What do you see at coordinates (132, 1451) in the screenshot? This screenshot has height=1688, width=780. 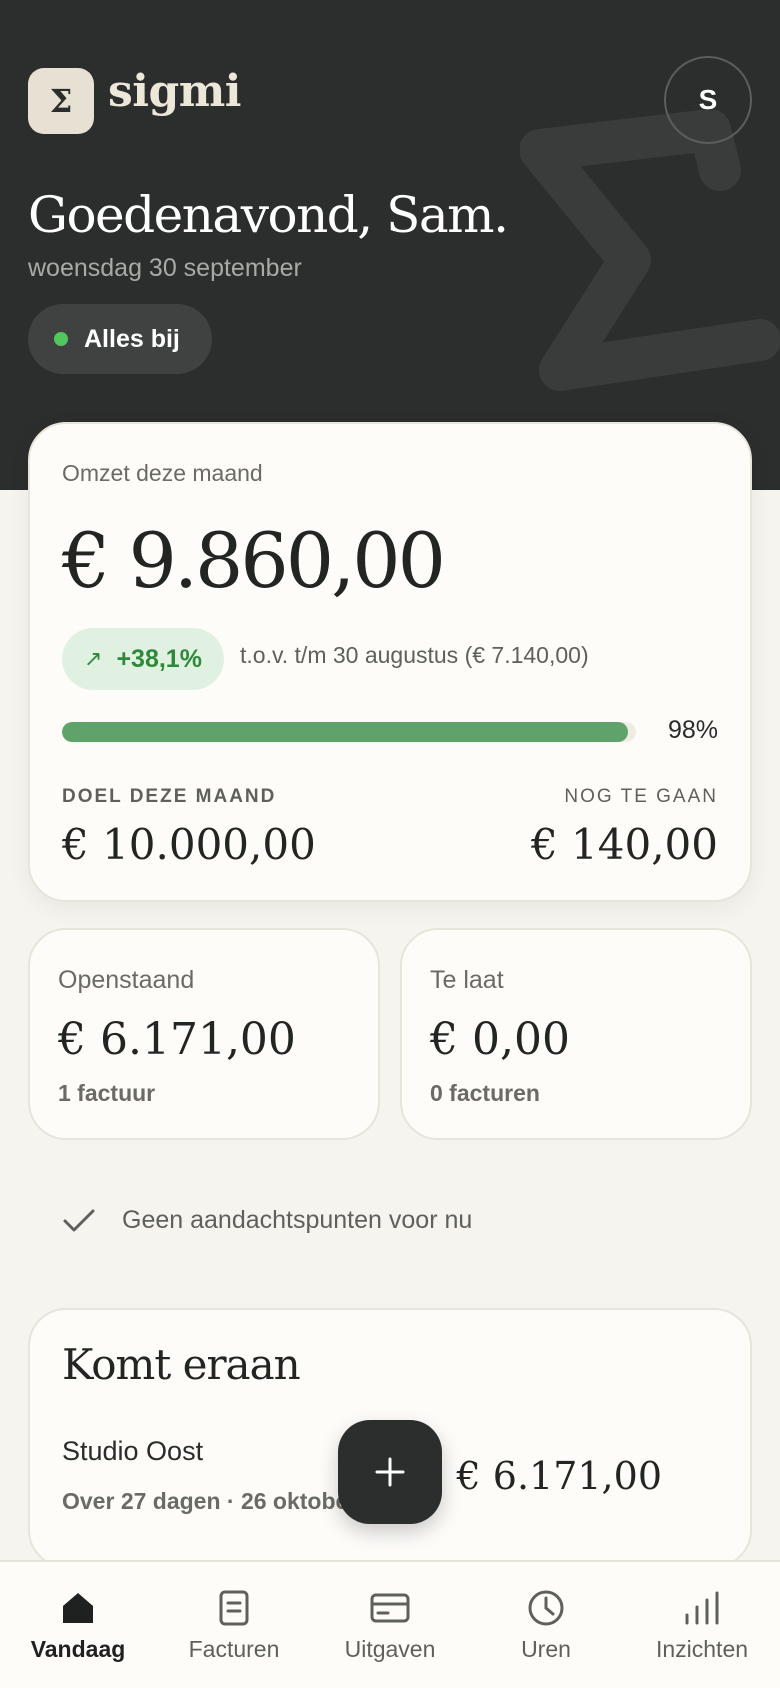 I see `upcoming-client: Studio Oost` at bounding box center [132, 1451].